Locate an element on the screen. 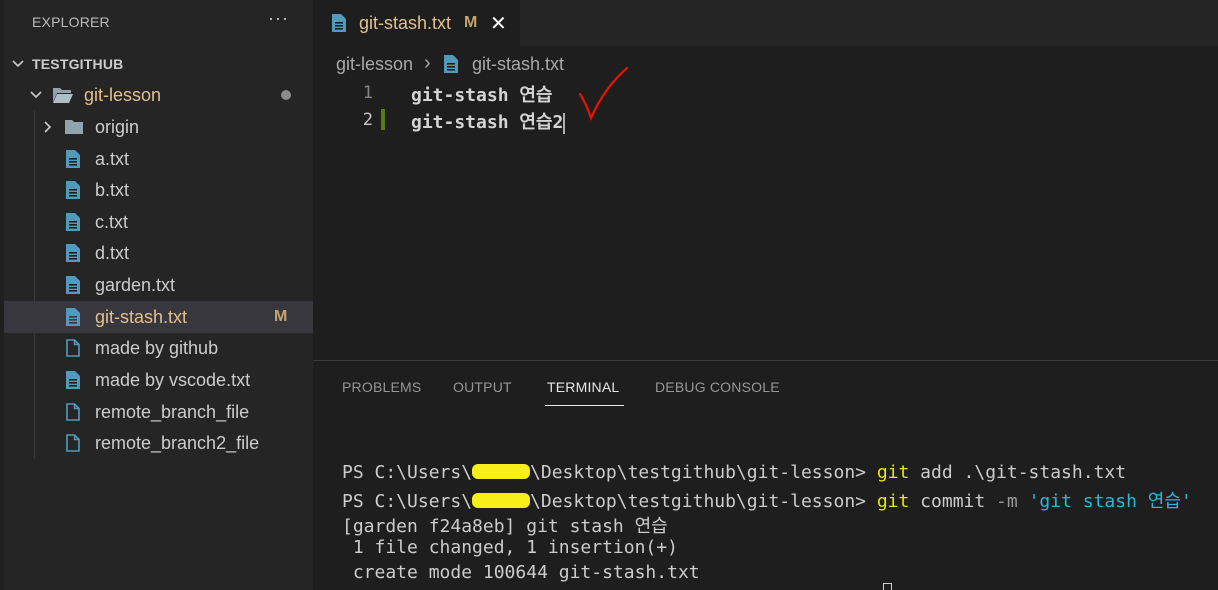  tree-file-remote-branch-file: remote_branch_file is located at coordinates (158, 412).